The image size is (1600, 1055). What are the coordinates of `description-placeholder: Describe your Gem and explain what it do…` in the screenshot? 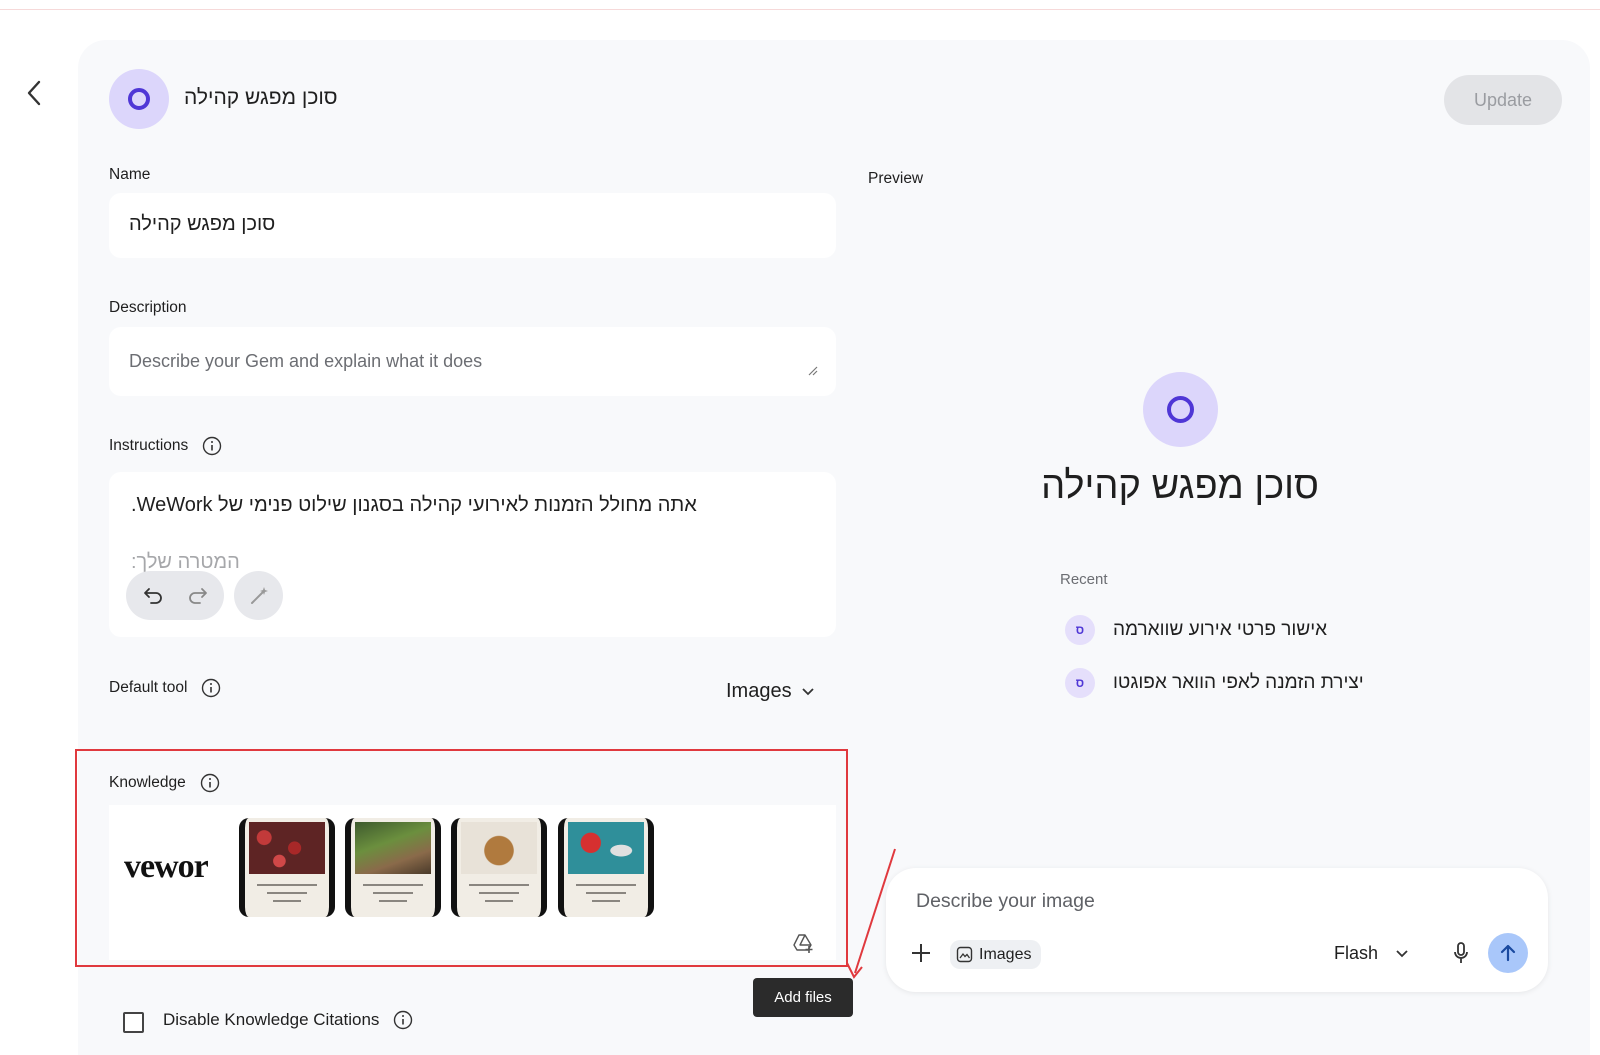 It's located at (306, 361).